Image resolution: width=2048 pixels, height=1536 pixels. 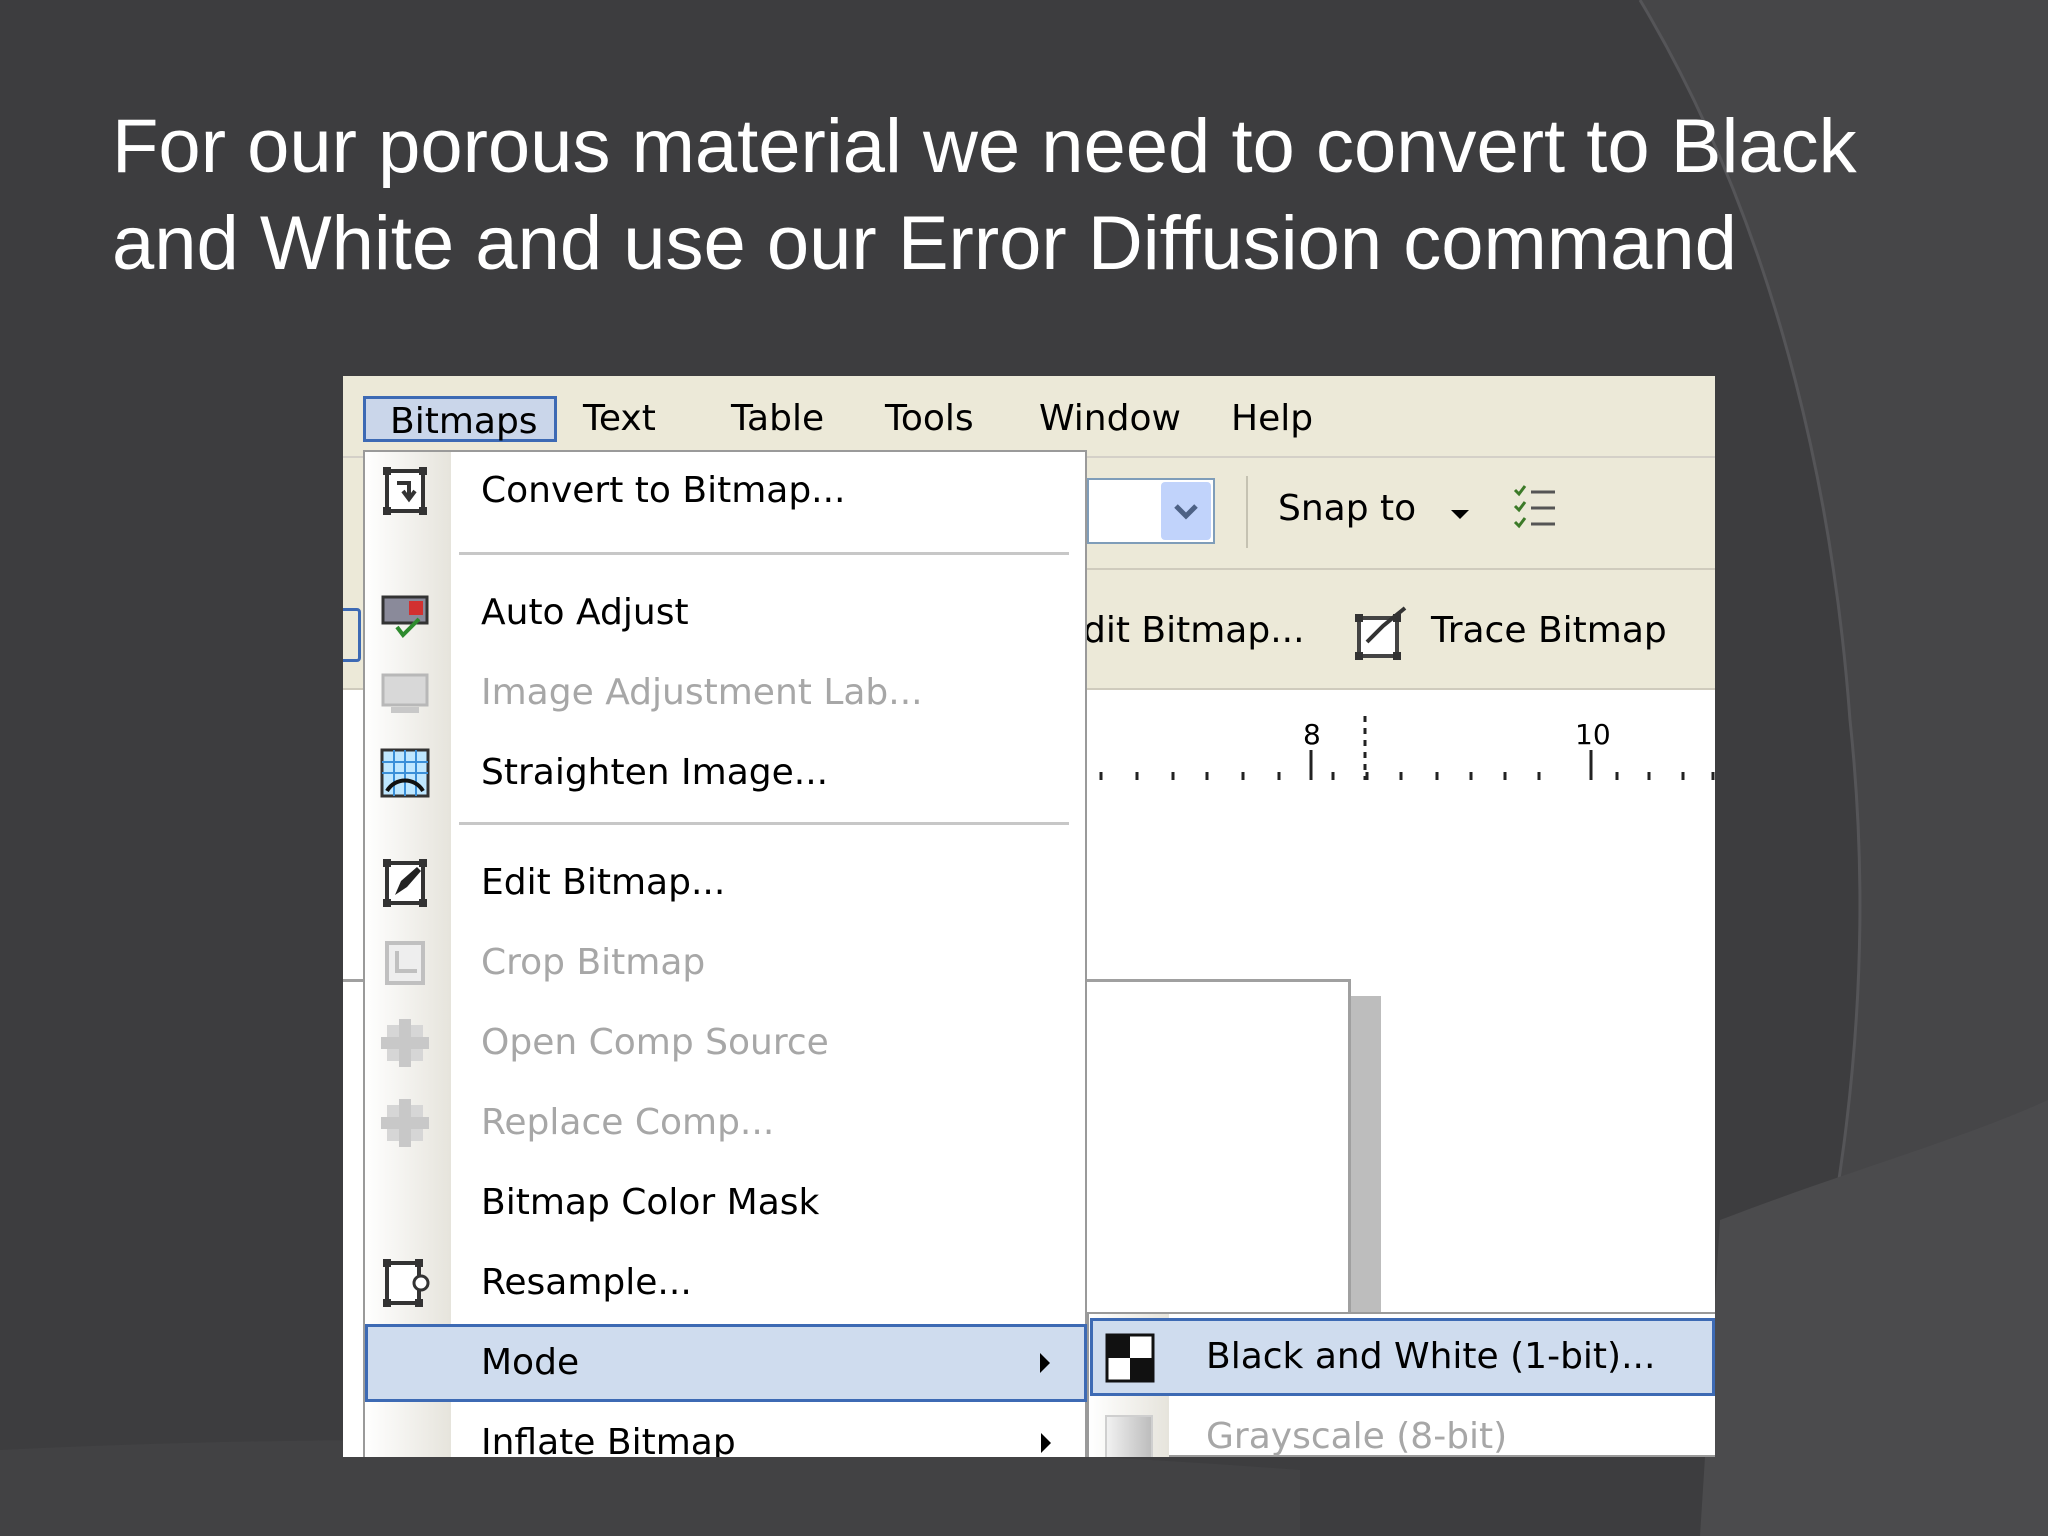 What do you see at coordinates (1272, 419) in the screenshot?
I see `menu-help: Help` at bounding box center [1272, 419].